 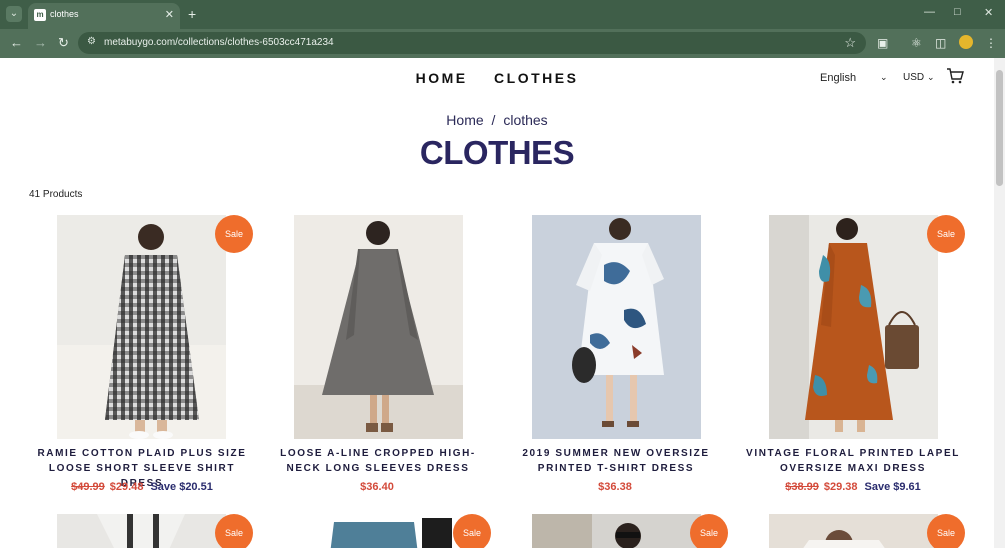 I want to click on minimize-icon: —, so click(x=929, y=12).